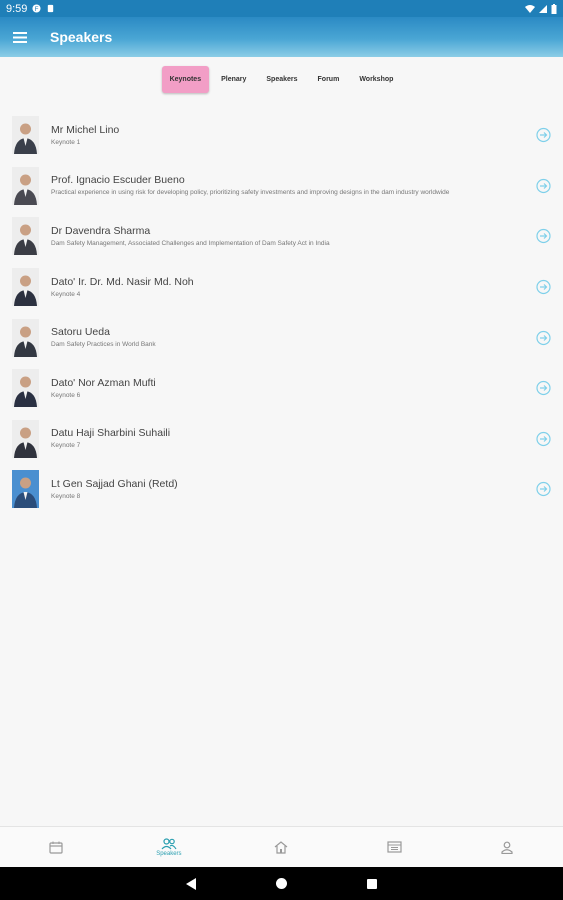 This screenshot has width=563, height=900. Describe the element at coordinates (66, 446) in the screenshot. I see `speaker-subtitle: Keynote 7` at that location.